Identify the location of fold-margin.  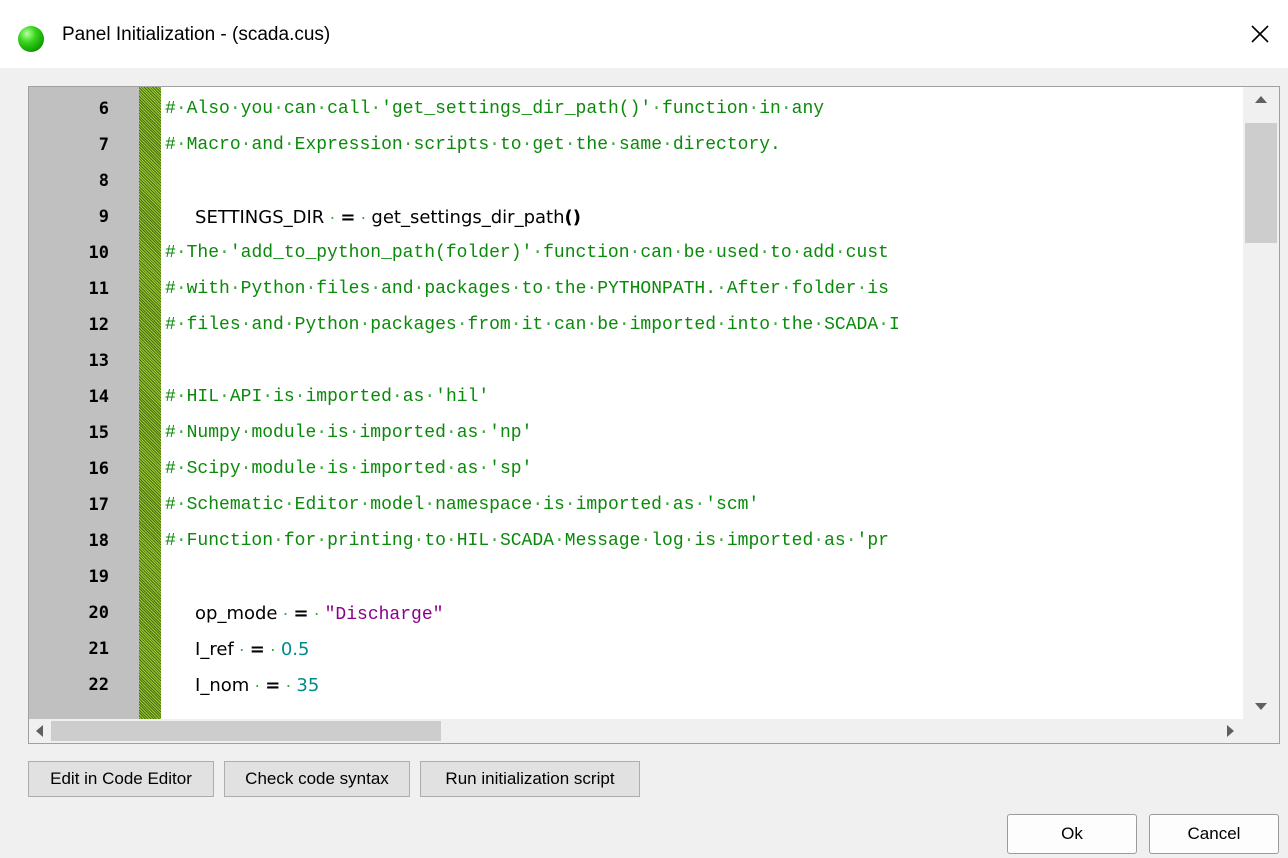
(150, 403).